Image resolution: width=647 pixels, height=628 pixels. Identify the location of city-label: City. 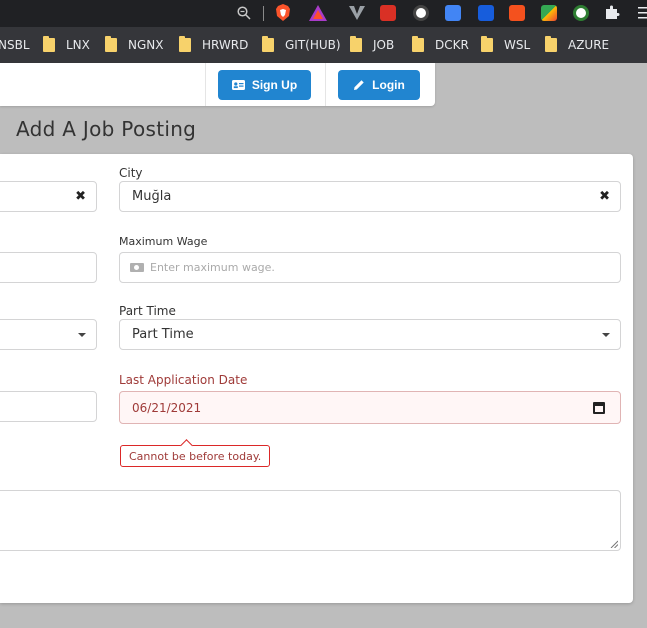
(131, 173).